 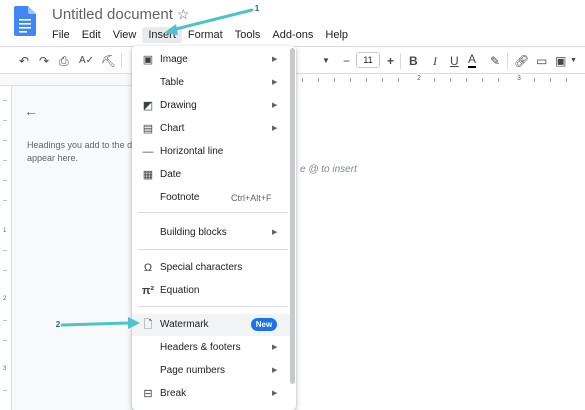 What do you see at coordinates (257, 8) in the screenshot?
I see `step-number-1: 1` at bounding box center [257, 8].